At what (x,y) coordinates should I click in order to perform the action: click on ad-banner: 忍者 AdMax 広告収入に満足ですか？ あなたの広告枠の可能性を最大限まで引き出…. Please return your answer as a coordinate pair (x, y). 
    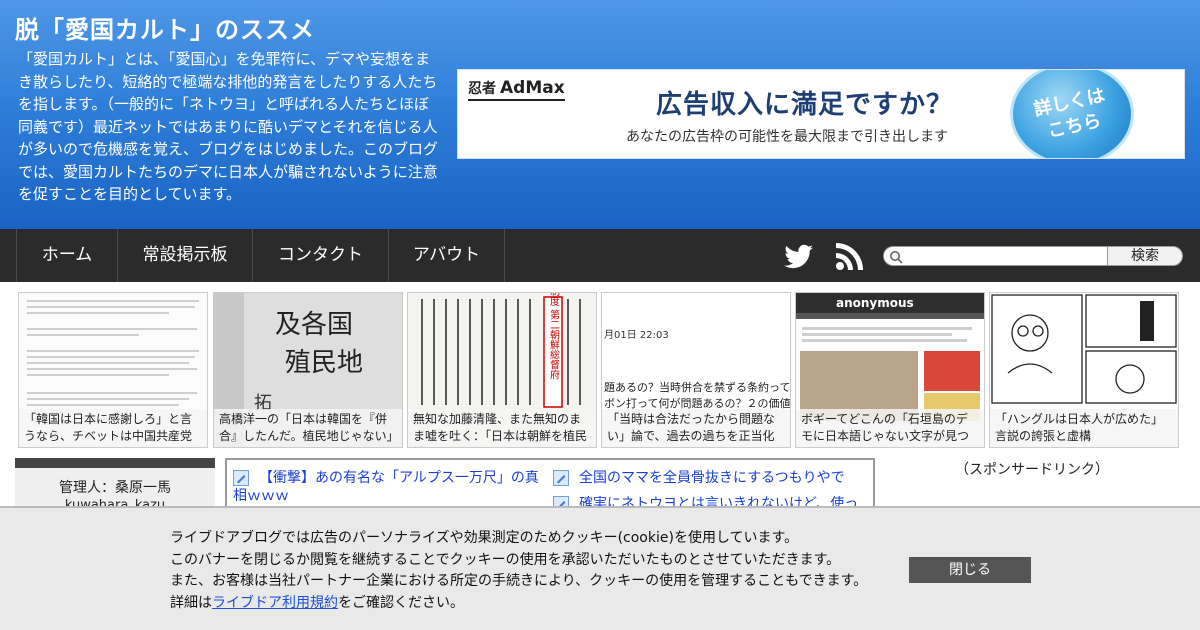
    Looking at the image, I should click on (821, 114).